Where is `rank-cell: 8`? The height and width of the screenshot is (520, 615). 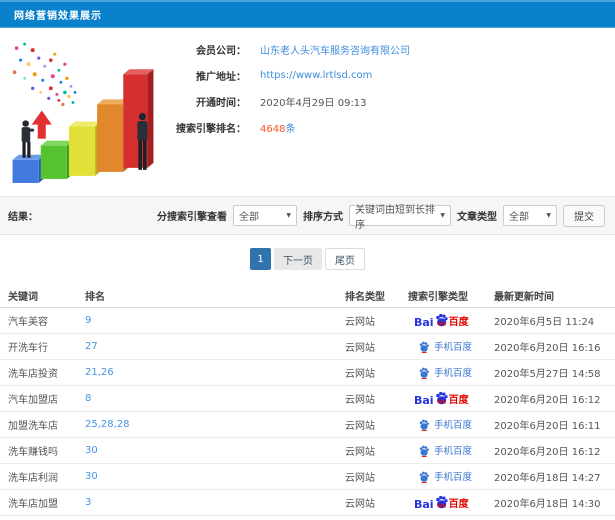 rank-cell: 8 is located at coordinates (215, 398).